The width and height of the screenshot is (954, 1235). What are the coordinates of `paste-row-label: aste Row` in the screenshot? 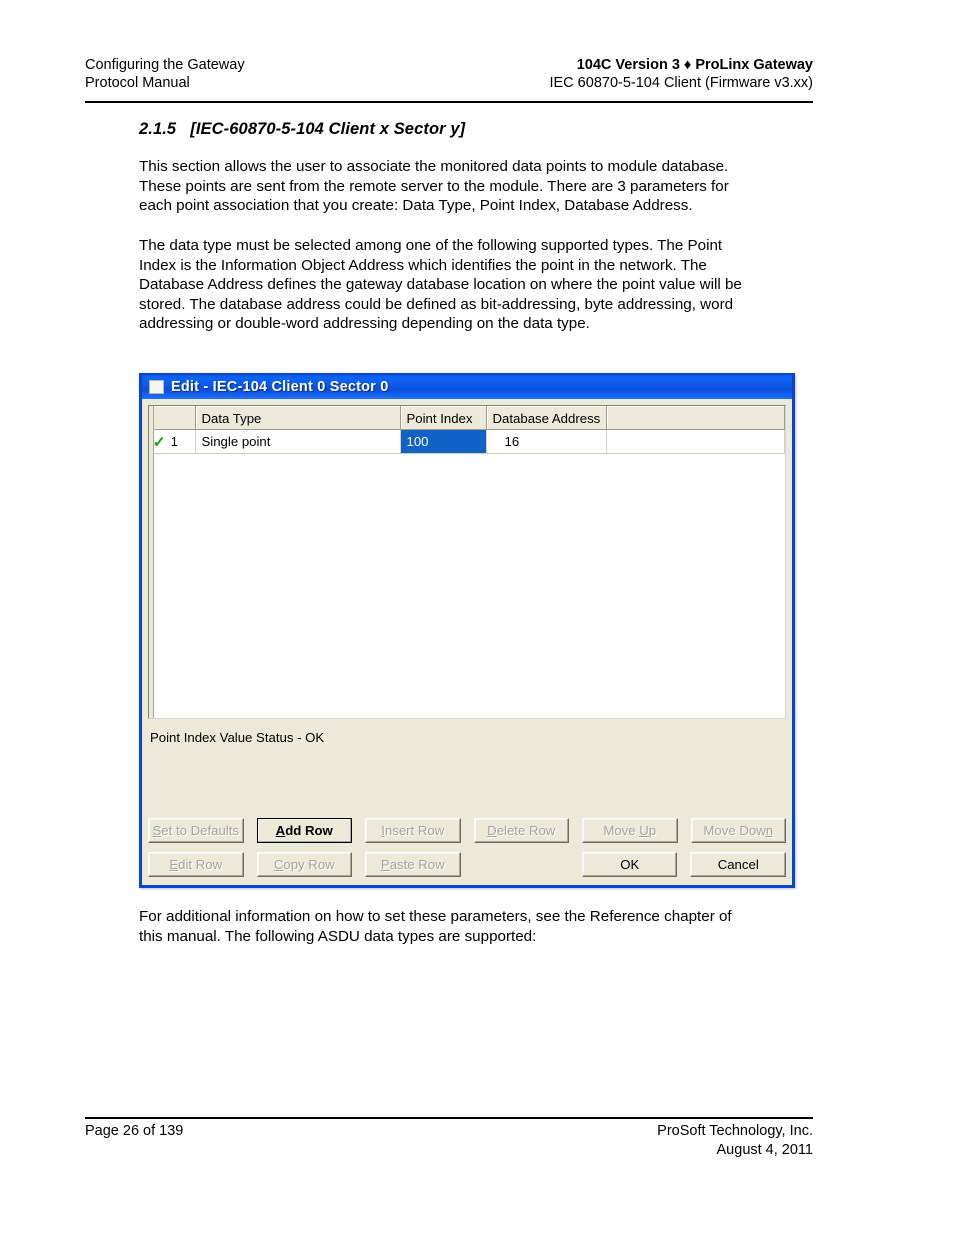 It's located at (417, 864).